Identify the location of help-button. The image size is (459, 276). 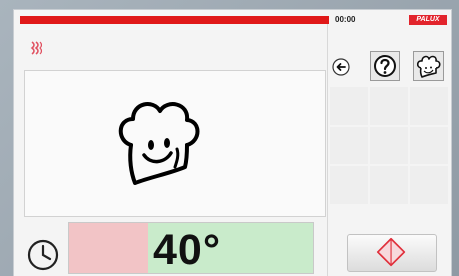
(385, 66).